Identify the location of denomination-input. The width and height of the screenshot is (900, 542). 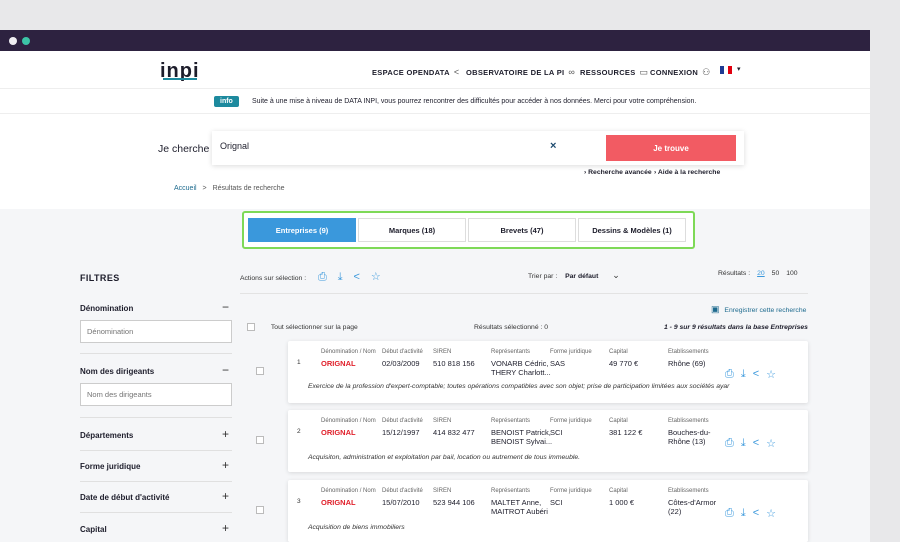
(156, 331).